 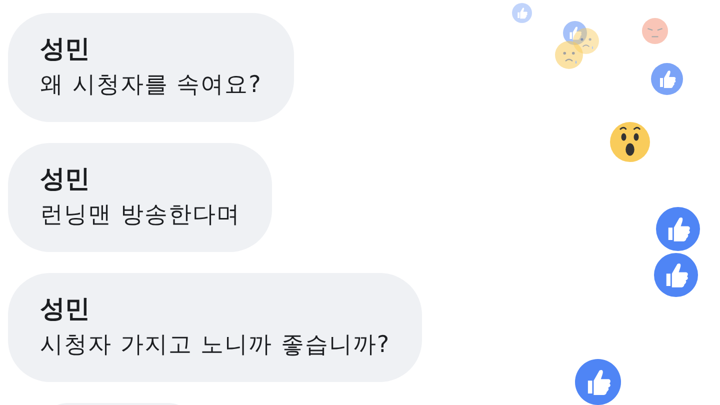 I want to click on comment-message: 왜 시청자를 속여요?, so click(x=151, y=85).